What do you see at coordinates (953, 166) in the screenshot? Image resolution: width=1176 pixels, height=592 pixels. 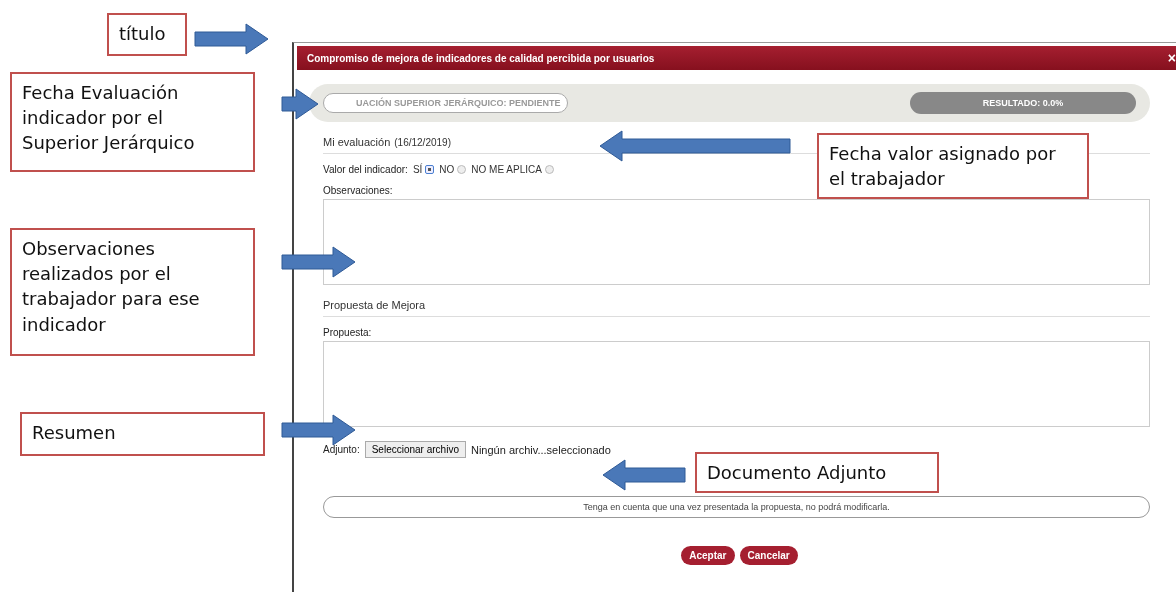 I see `callout-box: Fecha valor asignado por el trabajador` at bounding box center [953, 166].